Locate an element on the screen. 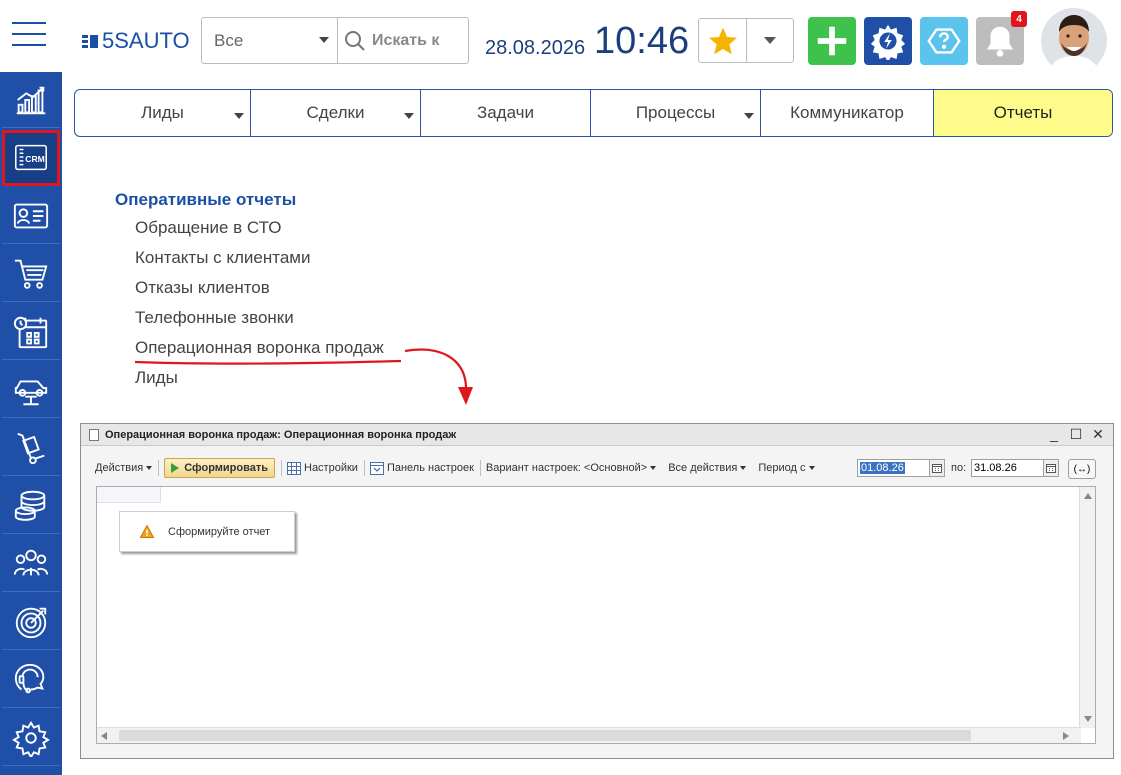 The image size is (1121, 775). settings-panel-button: Панель настроек is located at coordinates (421, 468).